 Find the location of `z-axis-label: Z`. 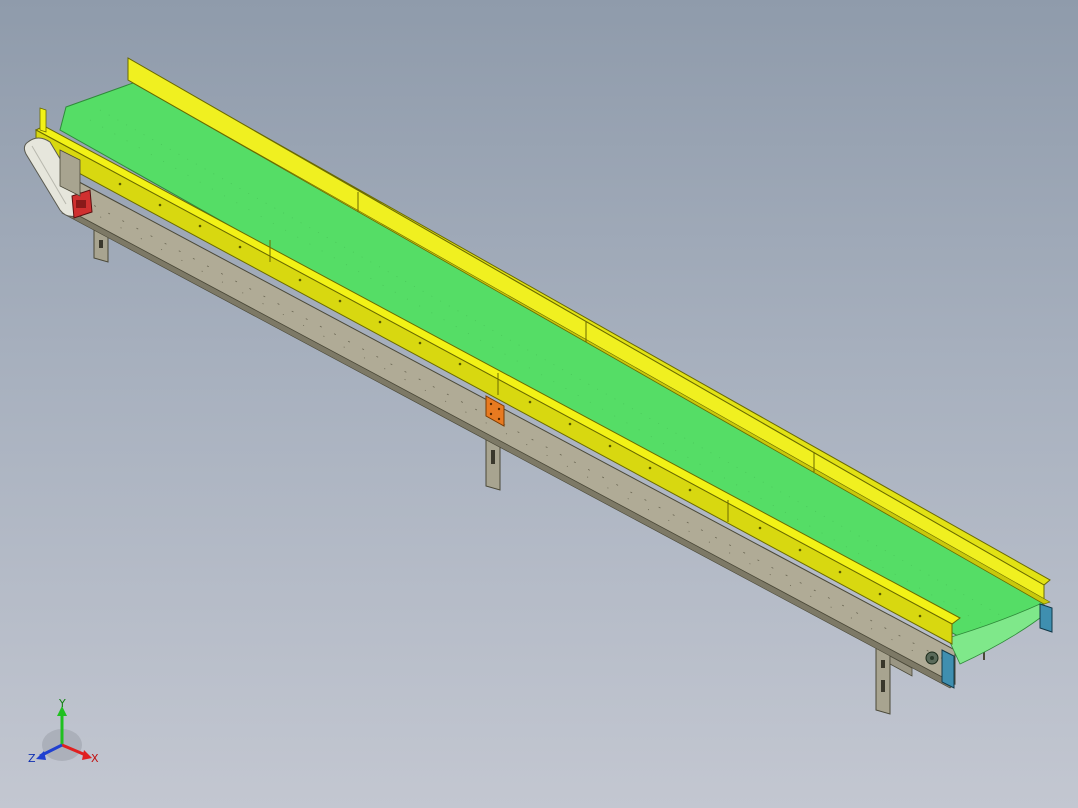

z-axis-label: Z is located at coordinates (32, 758).